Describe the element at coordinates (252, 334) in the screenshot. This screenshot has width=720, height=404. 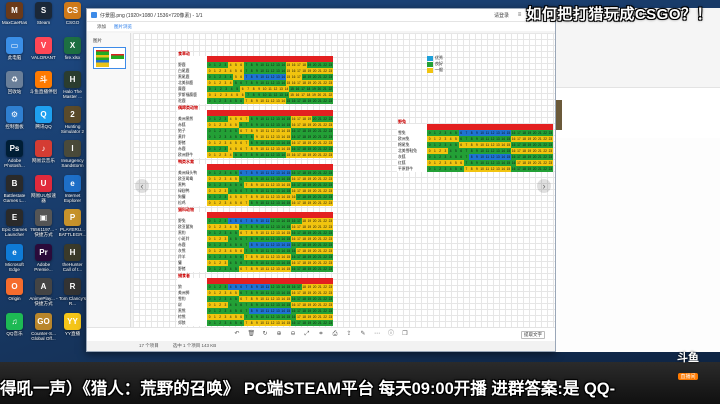
I see `trash-icon: 🗑` at that location.